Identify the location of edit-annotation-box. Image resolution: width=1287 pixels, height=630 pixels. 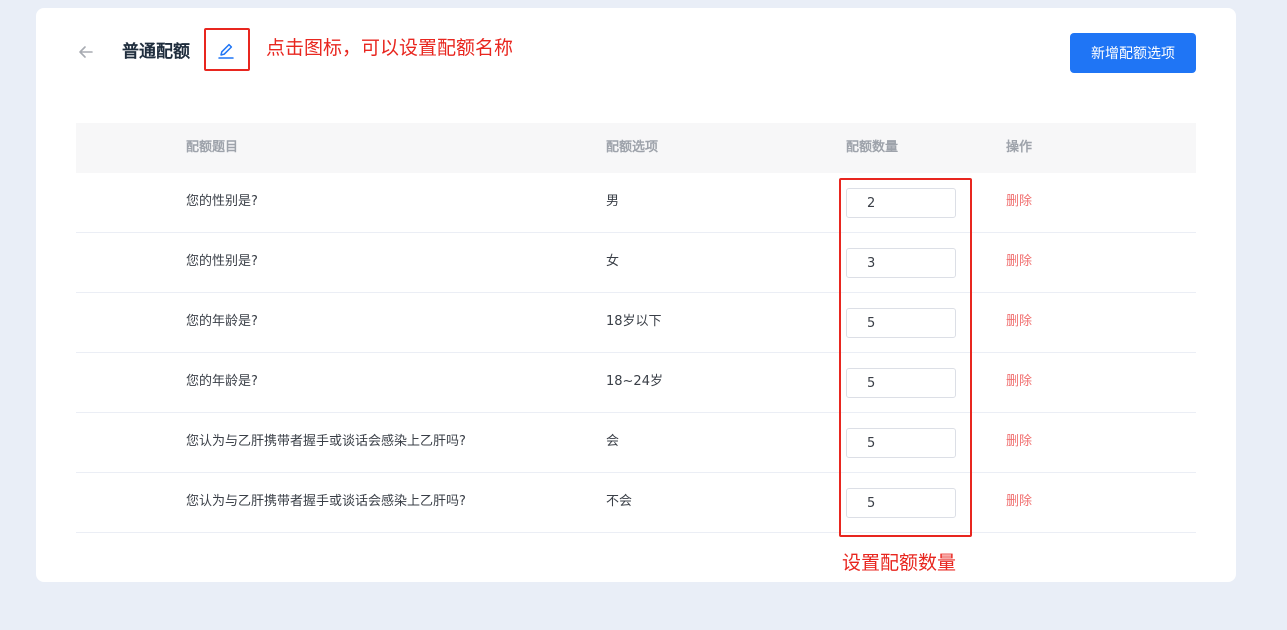
(227, 49).